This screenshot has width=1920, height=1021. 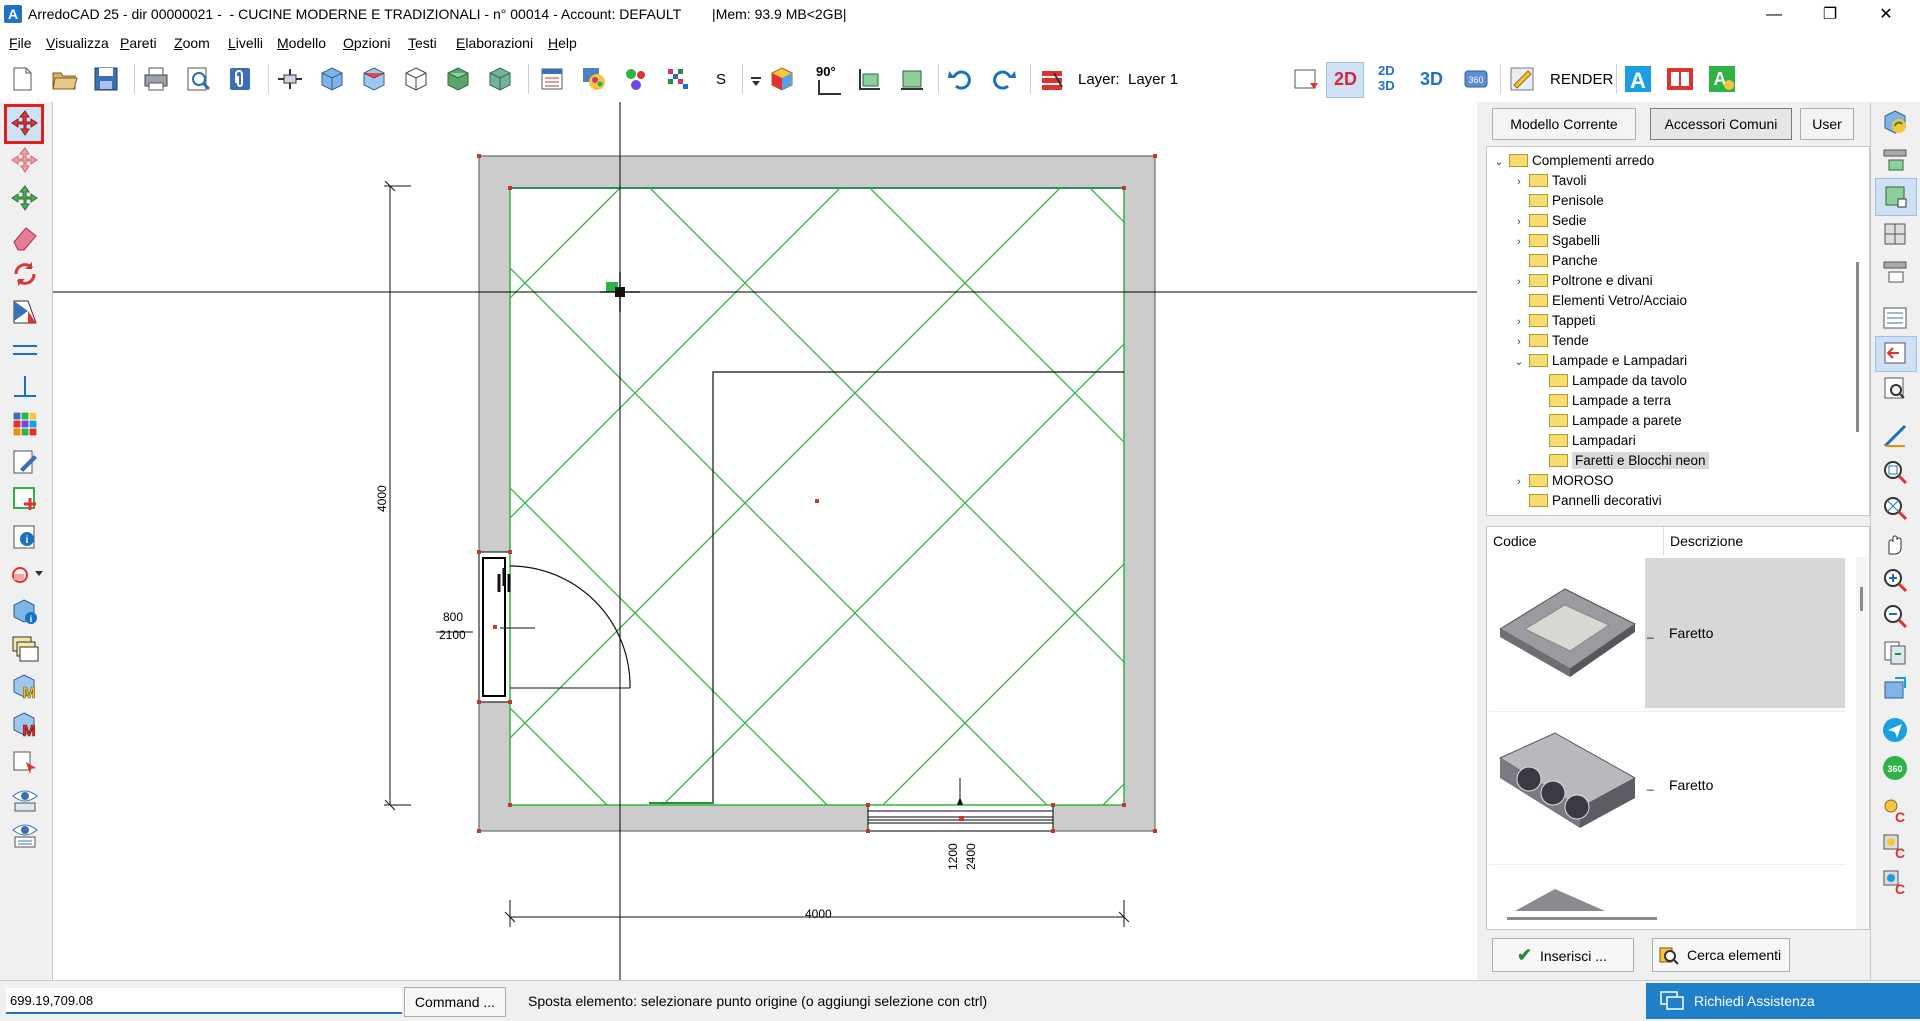 What do you see at coordinates (1895, 508) in the screenshot?
I see `zoom-extents-icon` at bounding box center [1895, 508].